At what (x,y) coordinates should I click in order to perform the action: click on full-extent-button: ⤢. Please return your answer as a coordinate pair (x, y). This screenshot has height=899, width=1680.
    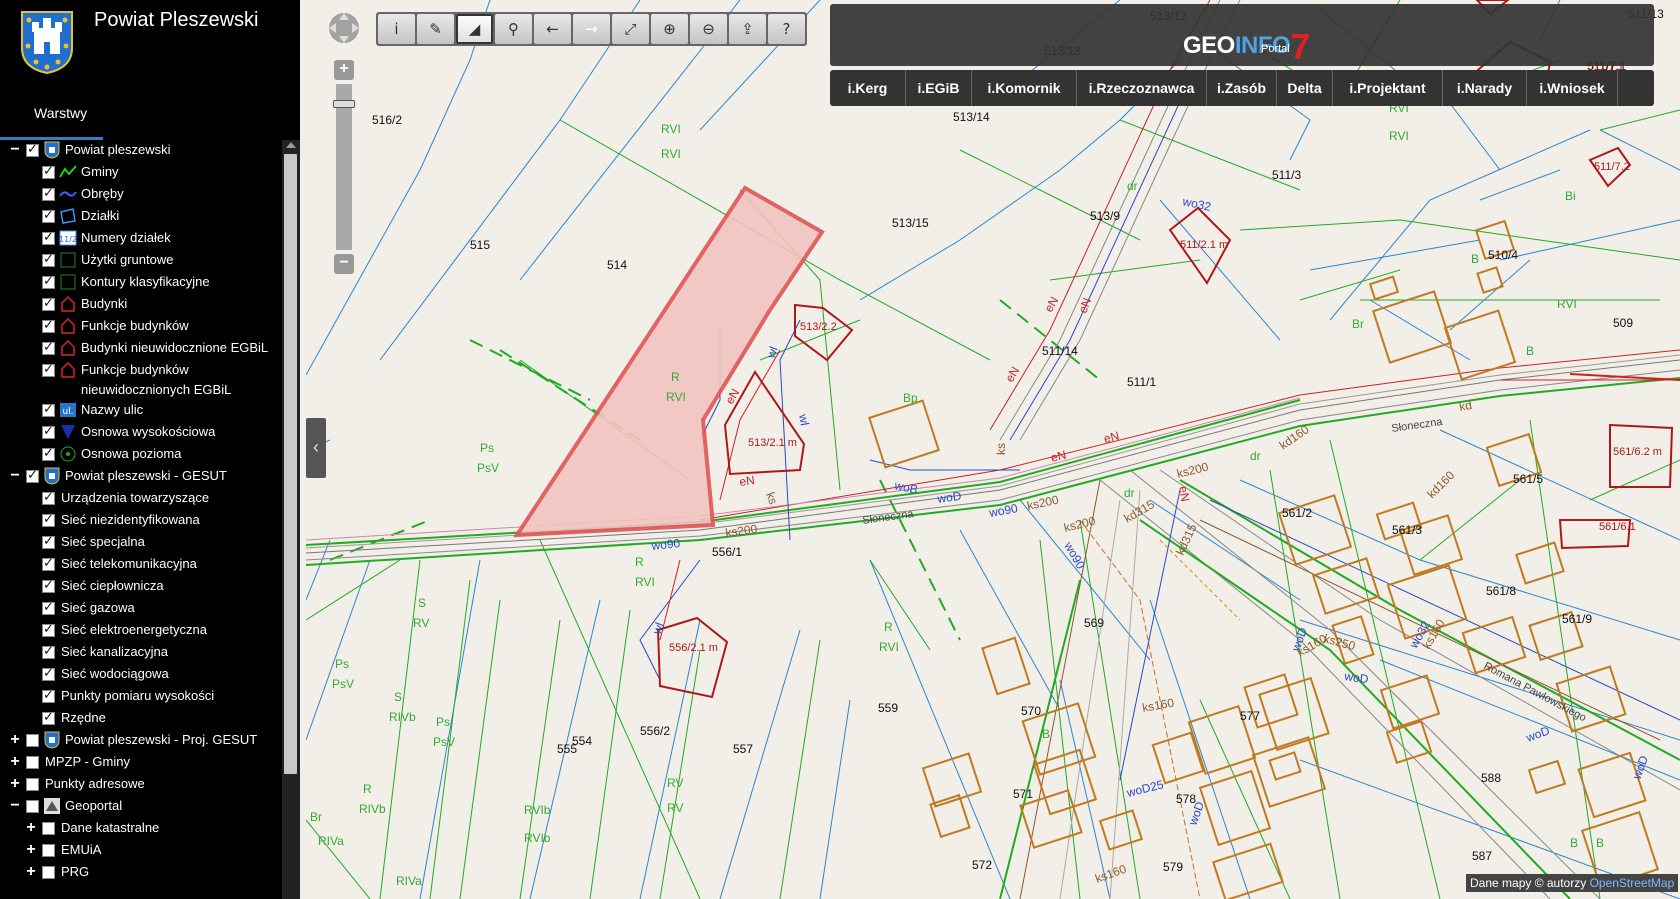
    Looking at the image, I should click on (630, 29).